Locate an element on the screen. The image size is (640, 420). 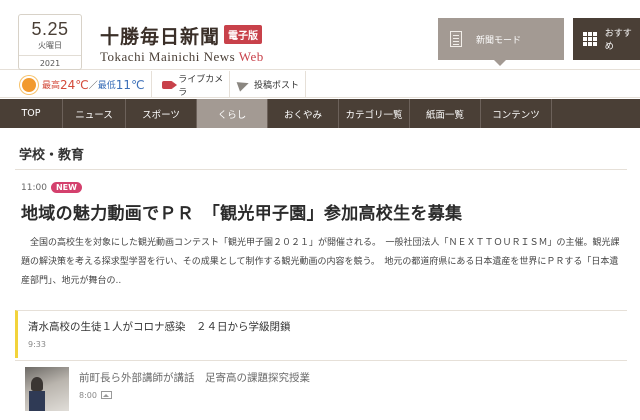
logo-english-main: Tokachi Mainichi News is located at coordinates (169, 56).